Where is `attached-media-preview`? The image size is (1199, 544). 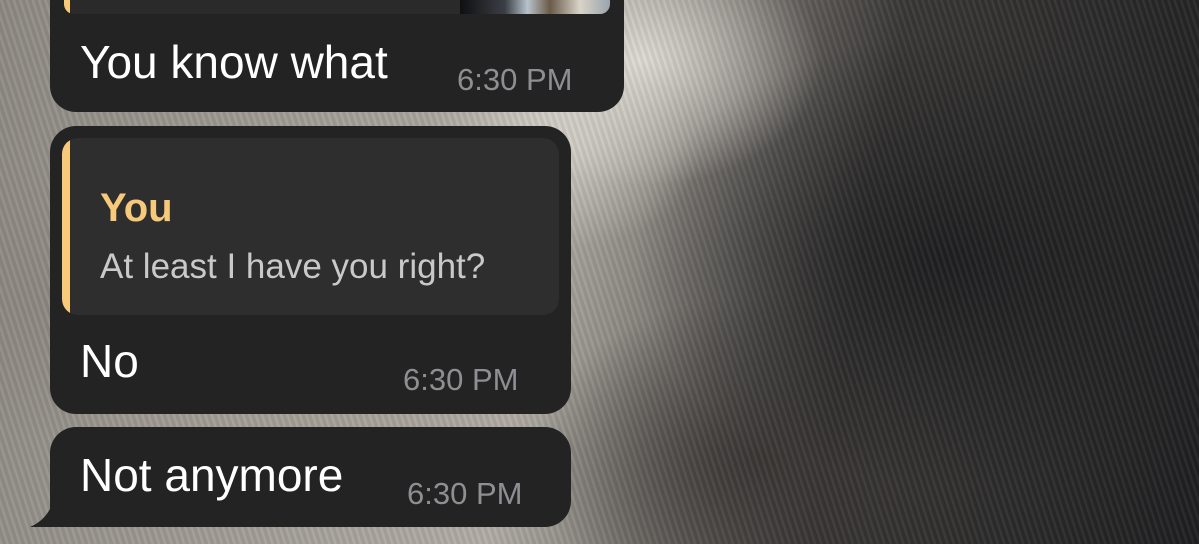 attached-media-preview is located at coordinates (337, 7).